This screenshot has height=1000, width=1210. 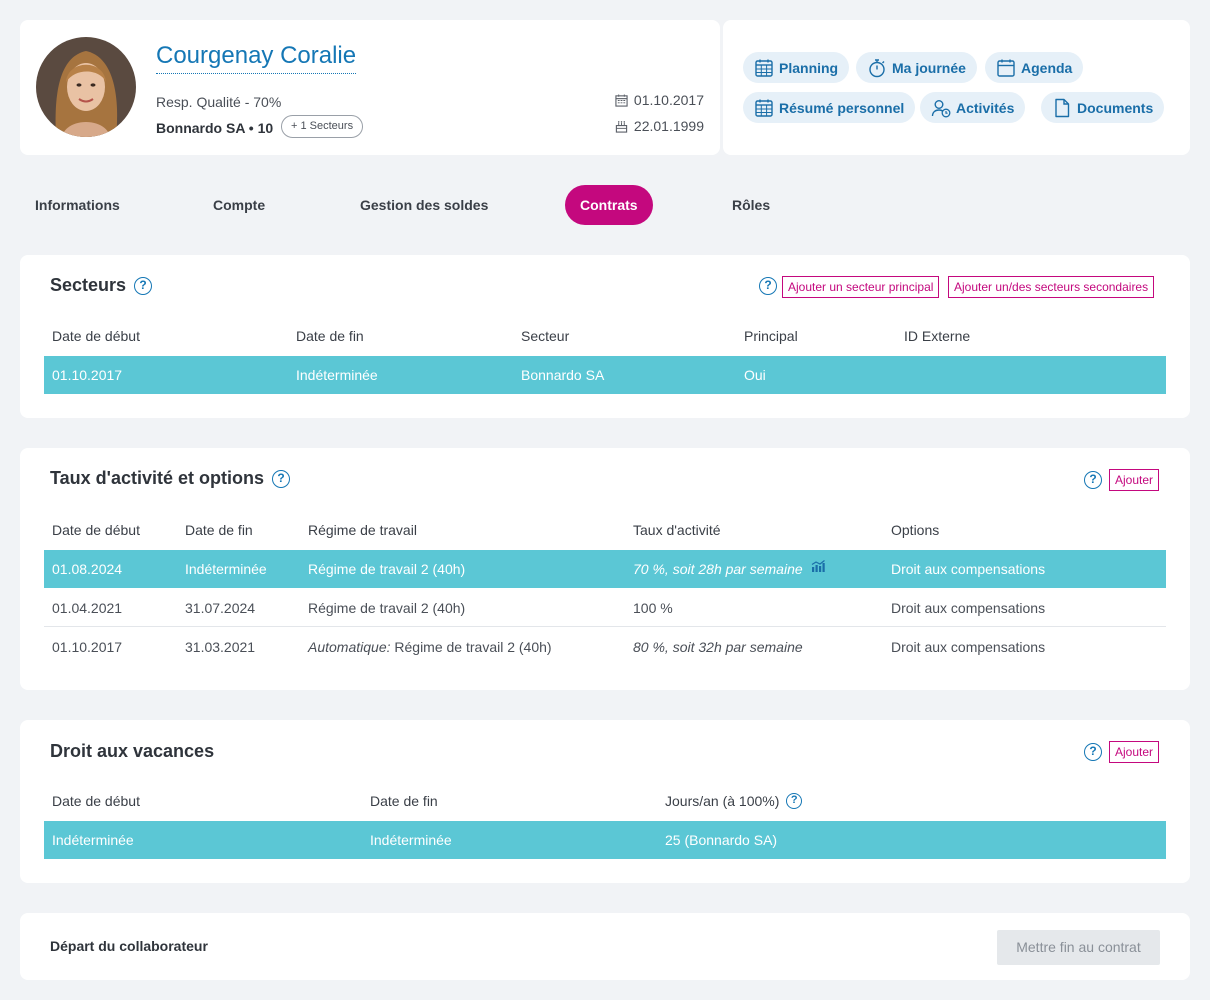 What do you see at coordinates (751, 205) in the screenshot?
I see `tab-roles: Rôles` at bounding box center [751, 205].